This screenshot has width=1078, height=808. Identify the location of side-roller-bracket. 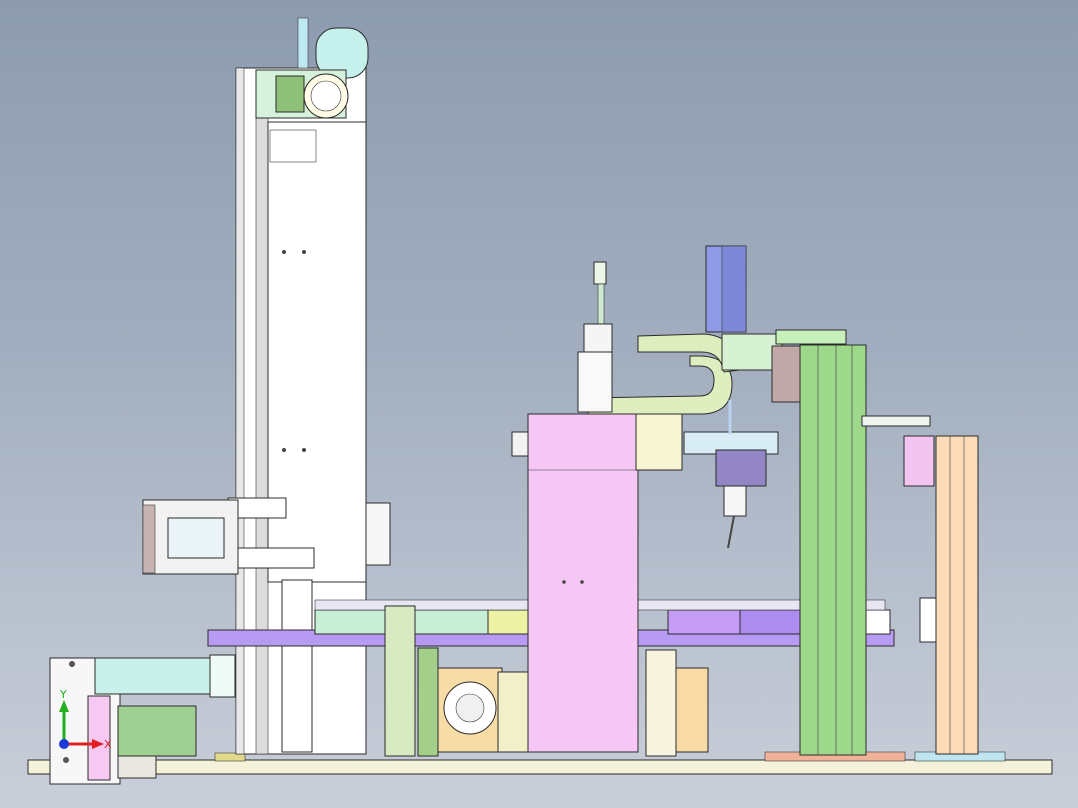
(190, 537).